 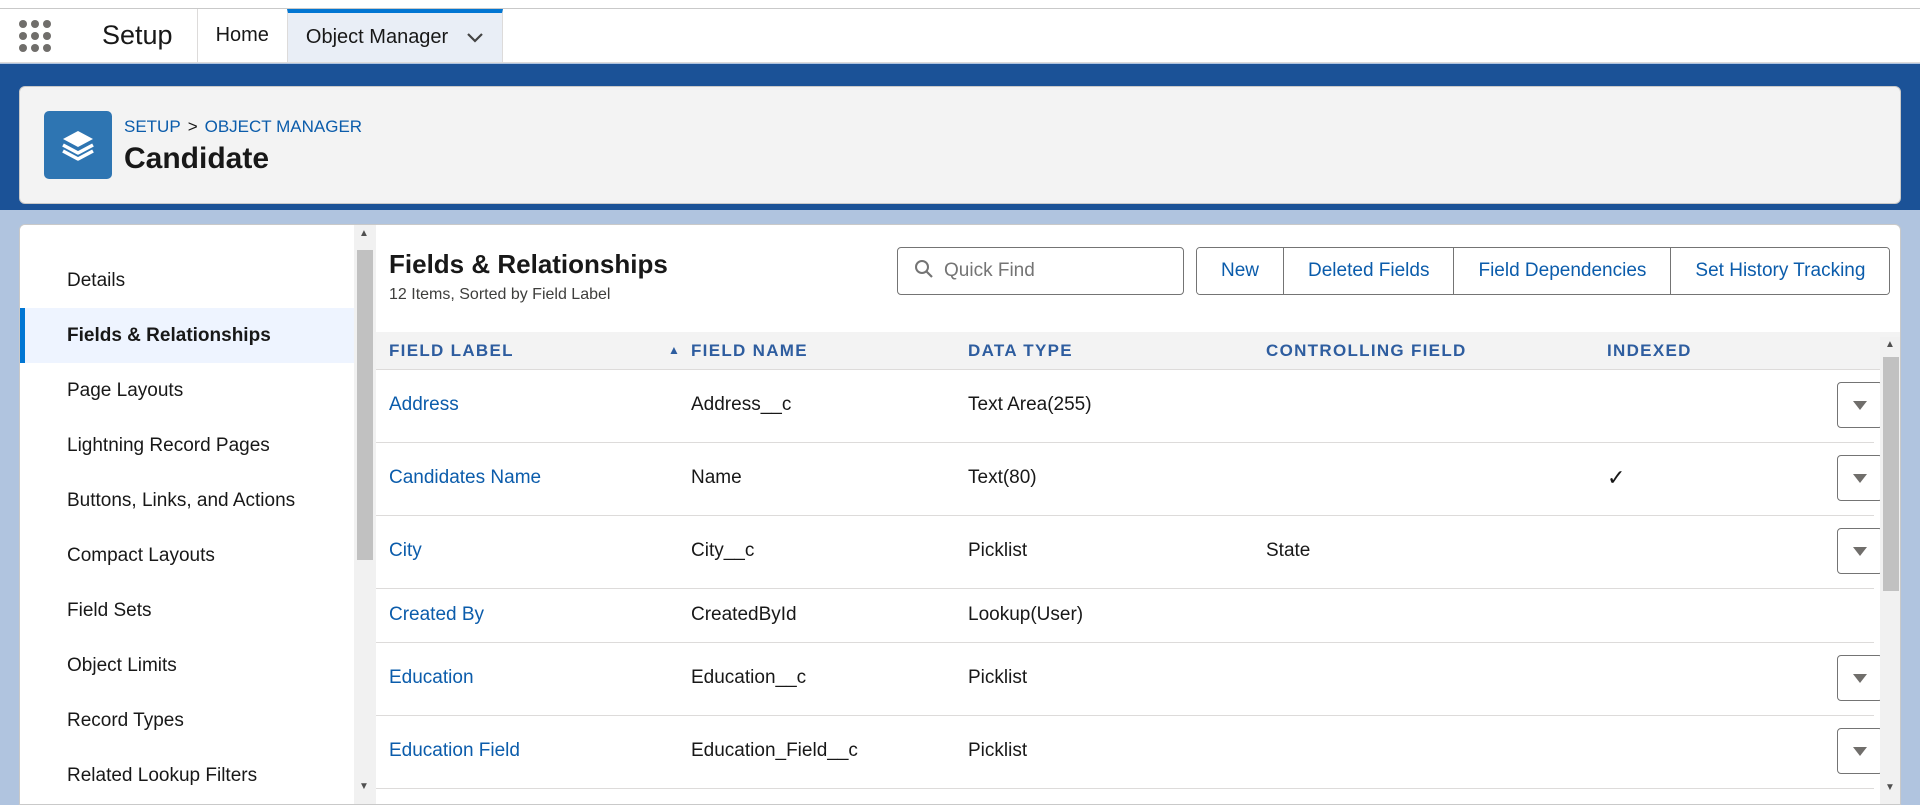 I want to click on list-title: Fields & Relationships, so click(x=528, y=264).